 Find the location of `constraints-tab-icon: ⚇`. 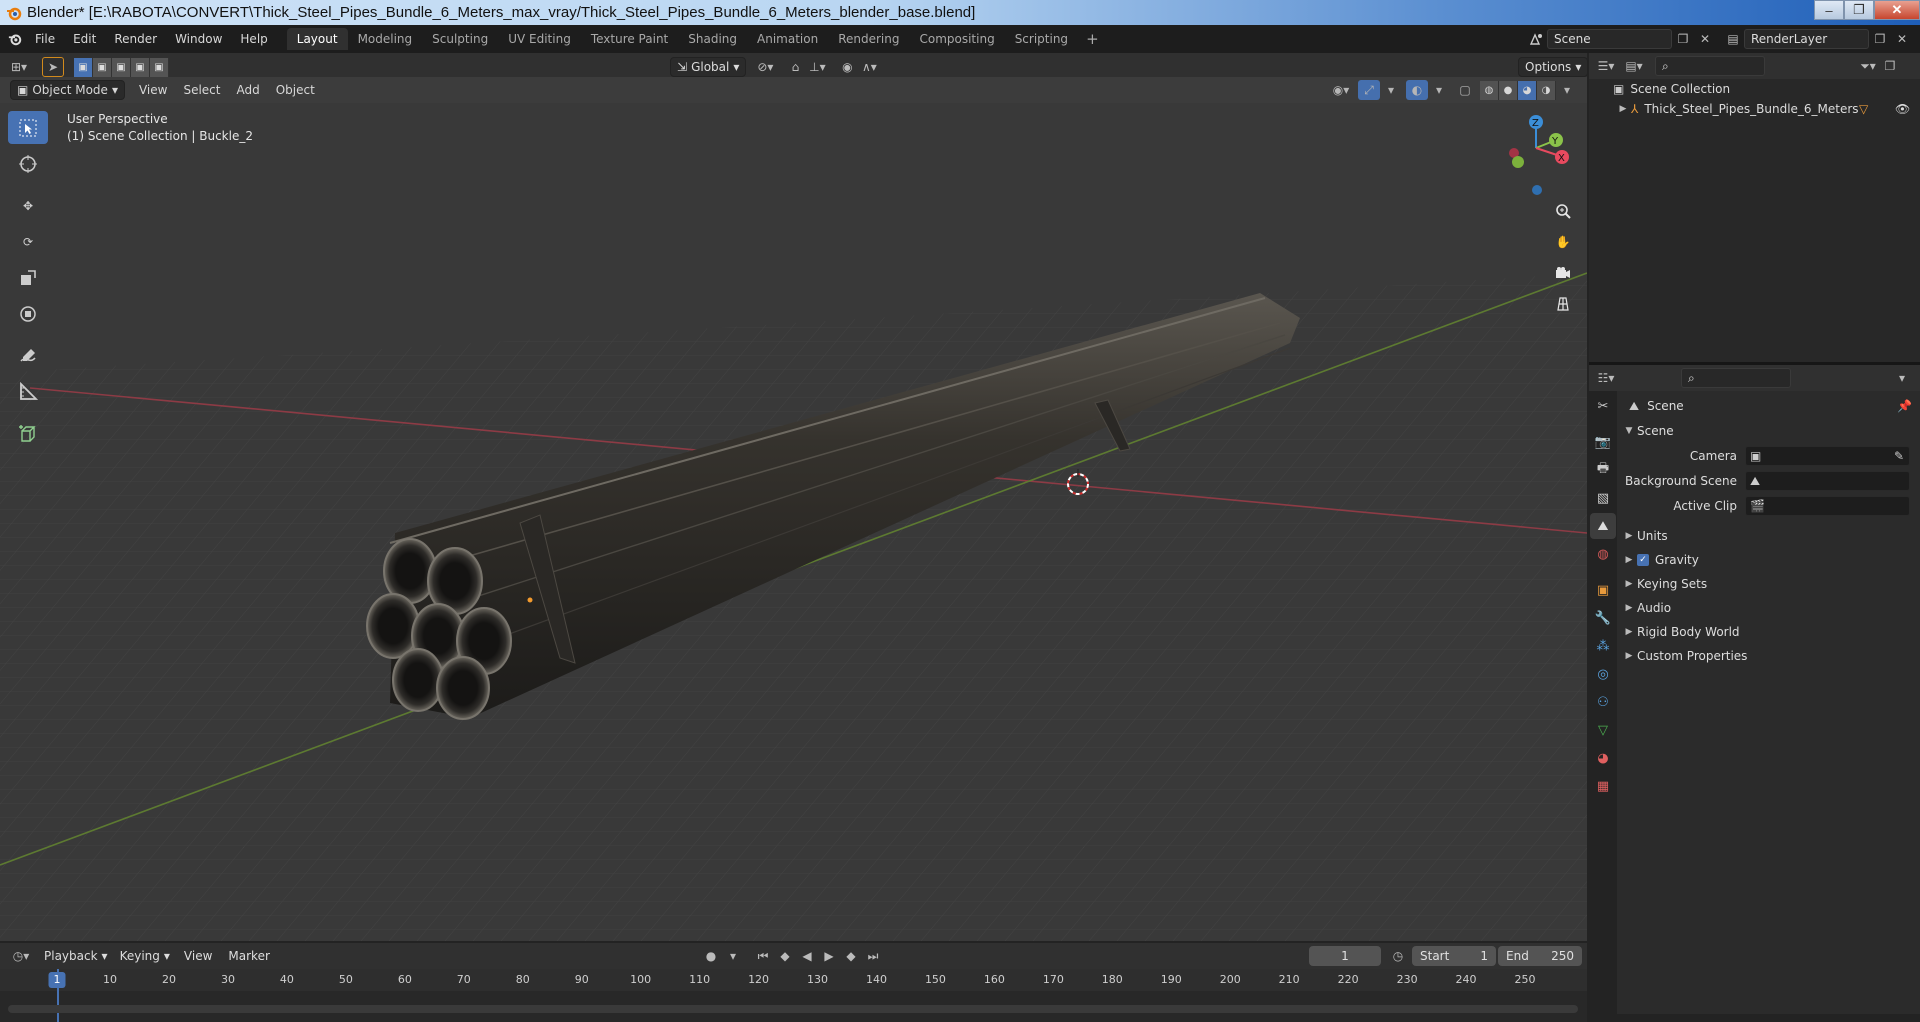

constraints-tab-icon: ⚇ is located at coordinates (1603, 702).